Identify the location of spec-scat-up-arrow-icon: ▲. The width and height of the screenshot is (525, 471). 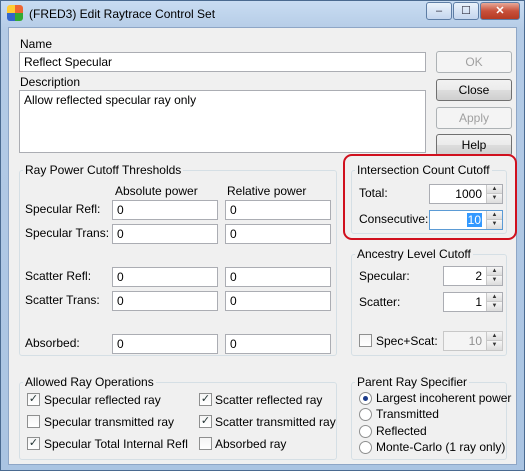
(494, 336).